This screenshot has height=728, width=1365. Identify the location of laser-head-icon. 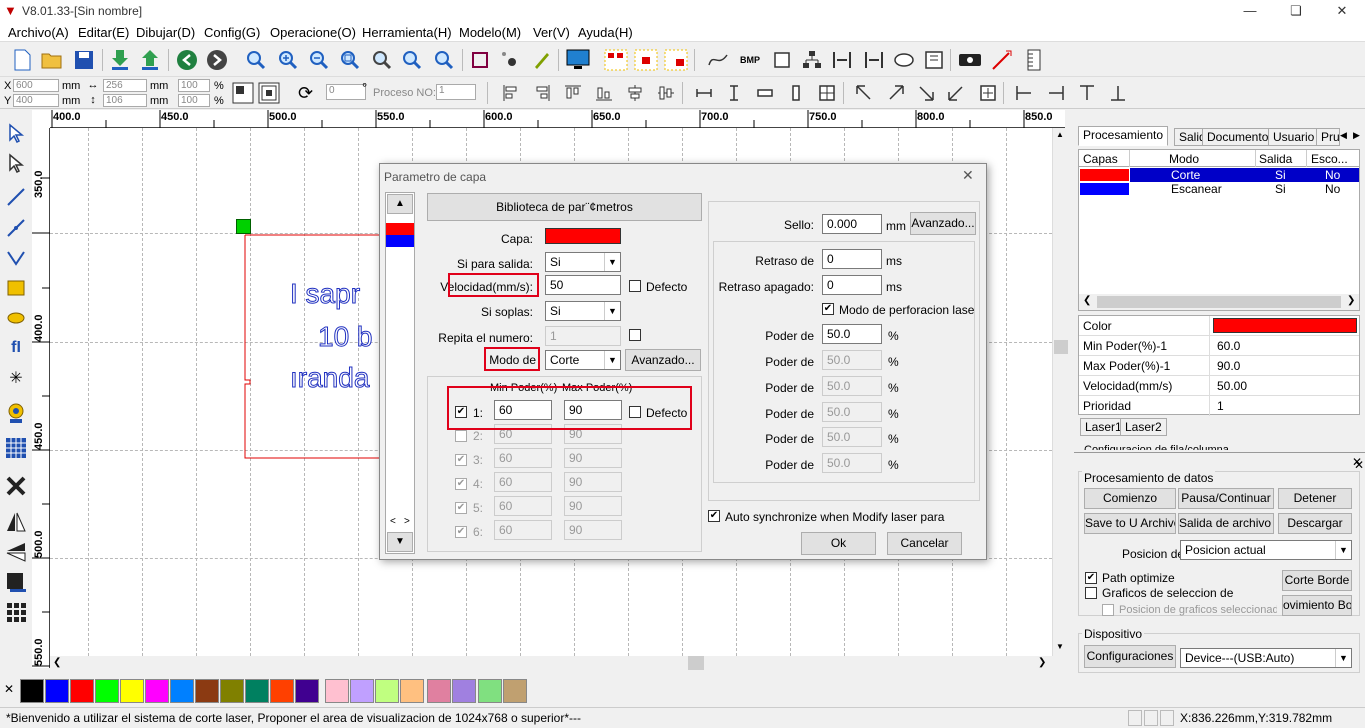
(970, 60).